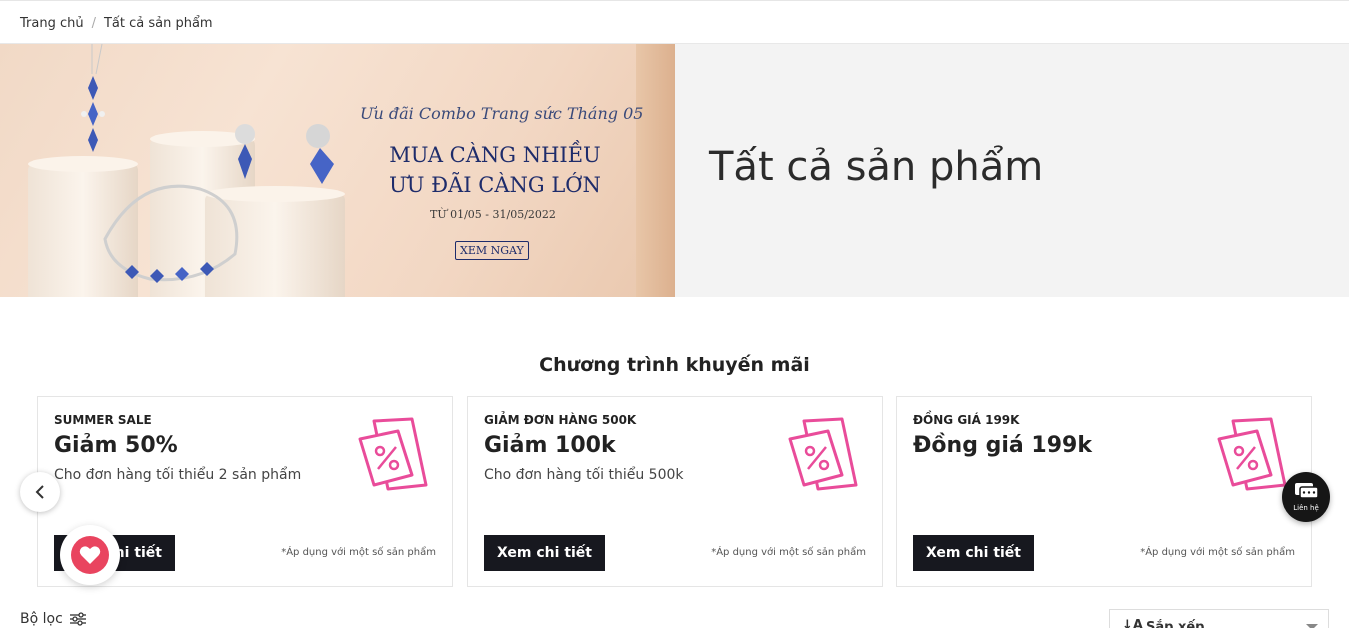 Image resolution: width=1349 pixels, height=628 pixels. What do you see at coordinates (41, 619) in the screenshot?
I see `filter-label: Bộ lọc` at bounding box center [41, 619].